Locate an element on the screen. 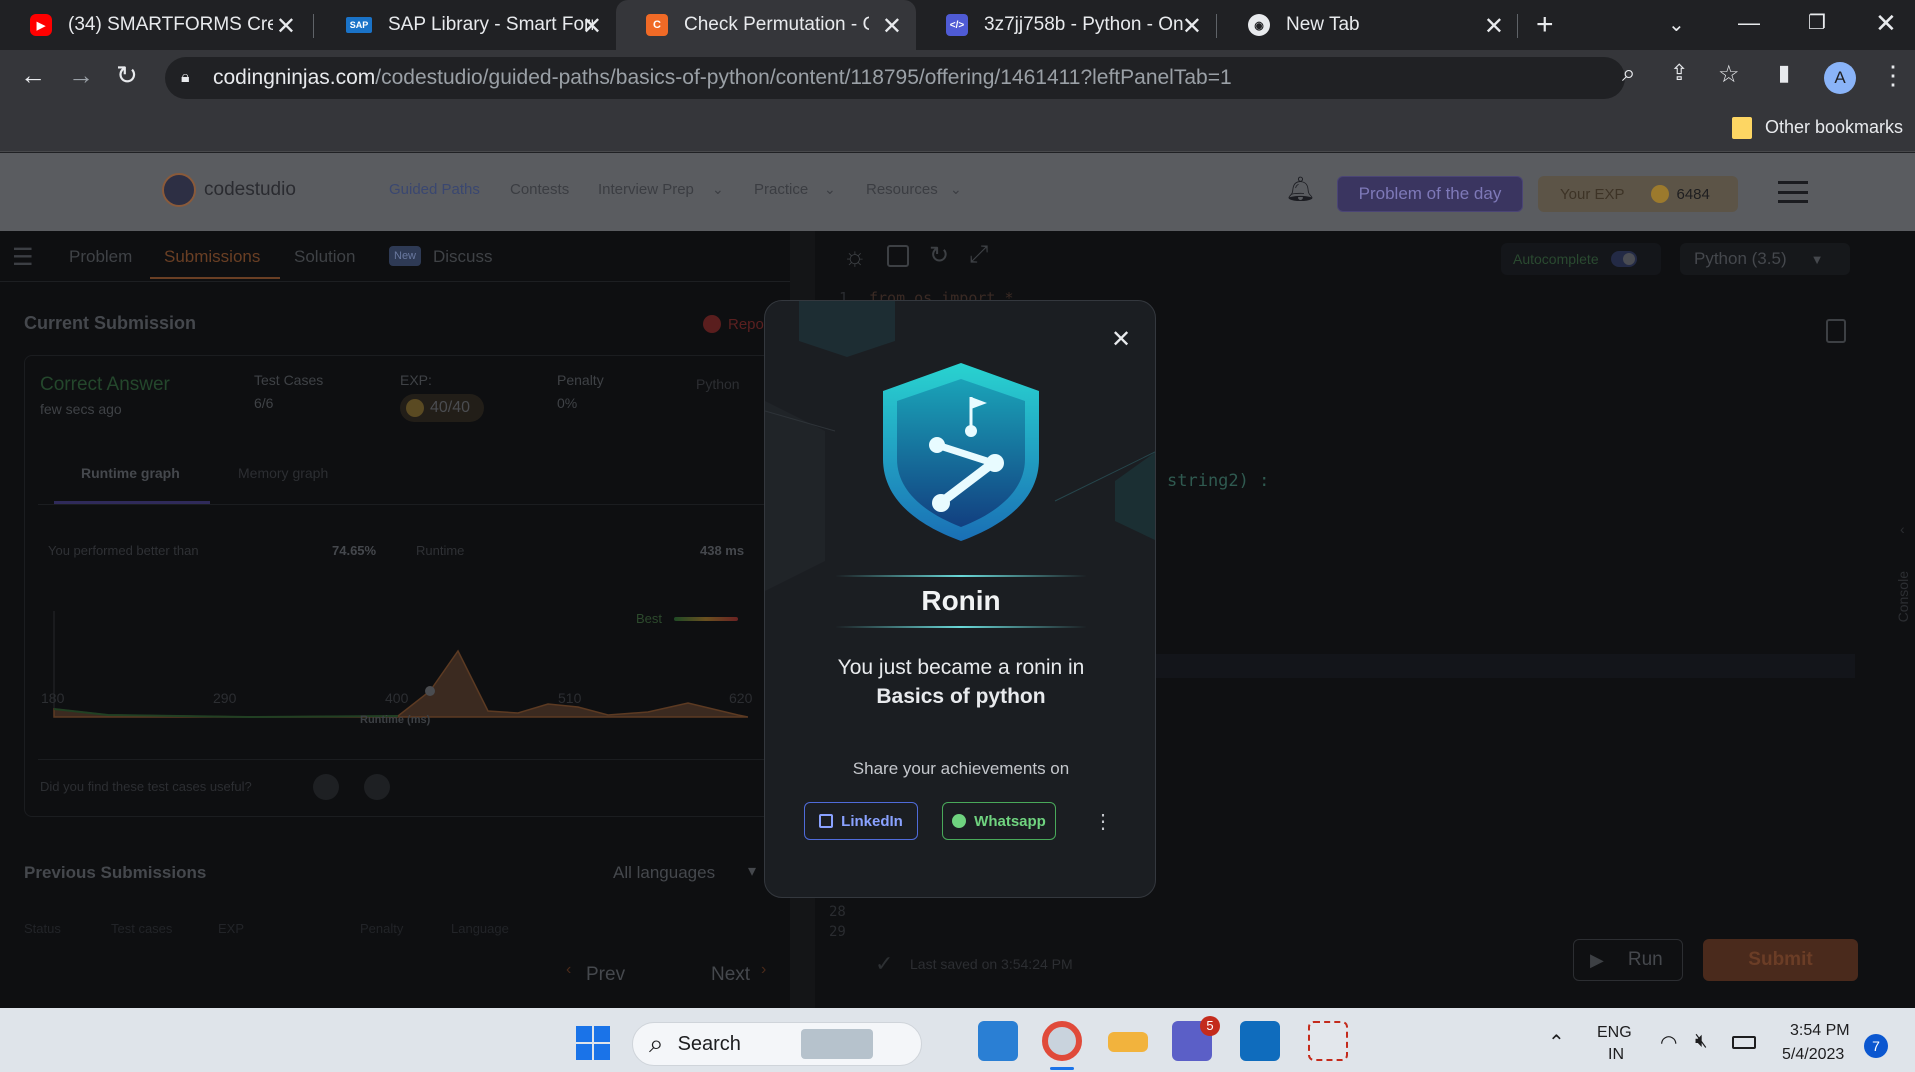  nav-contests: Contests is located at coordinates (539, 189).